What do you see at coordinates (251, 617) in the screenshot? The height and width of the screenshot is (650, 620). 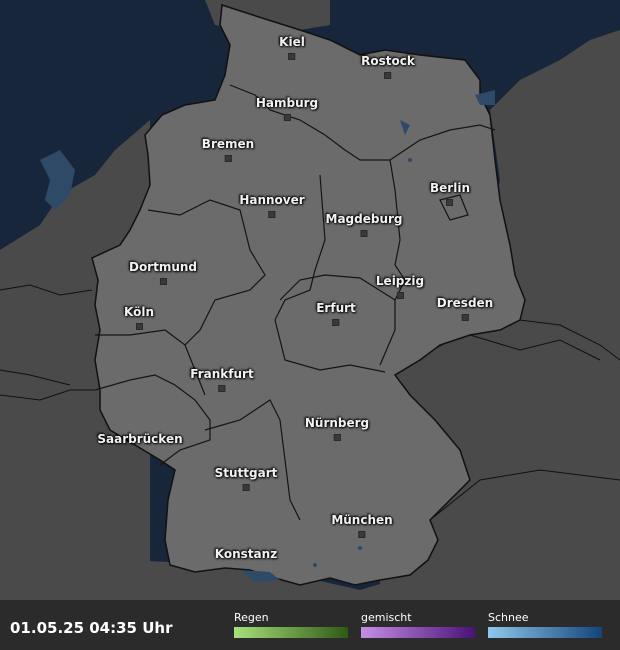 I see `legend-rain-label: Regen` at bounding box center [251, 617].